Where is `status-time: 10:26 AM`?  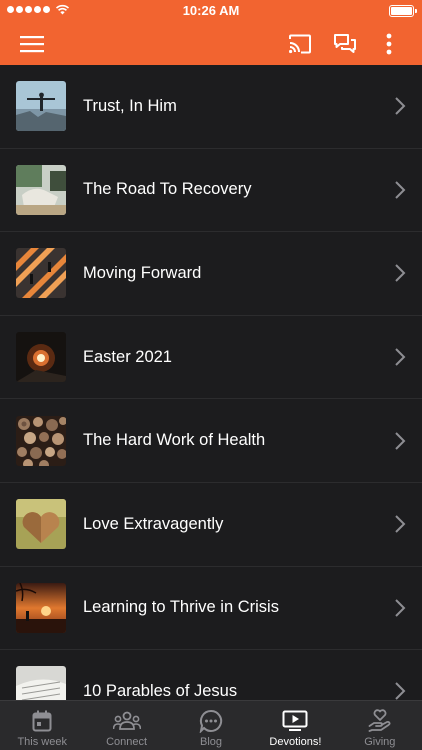
status-time: 10:26 AM is located at coordinates (211, 10).